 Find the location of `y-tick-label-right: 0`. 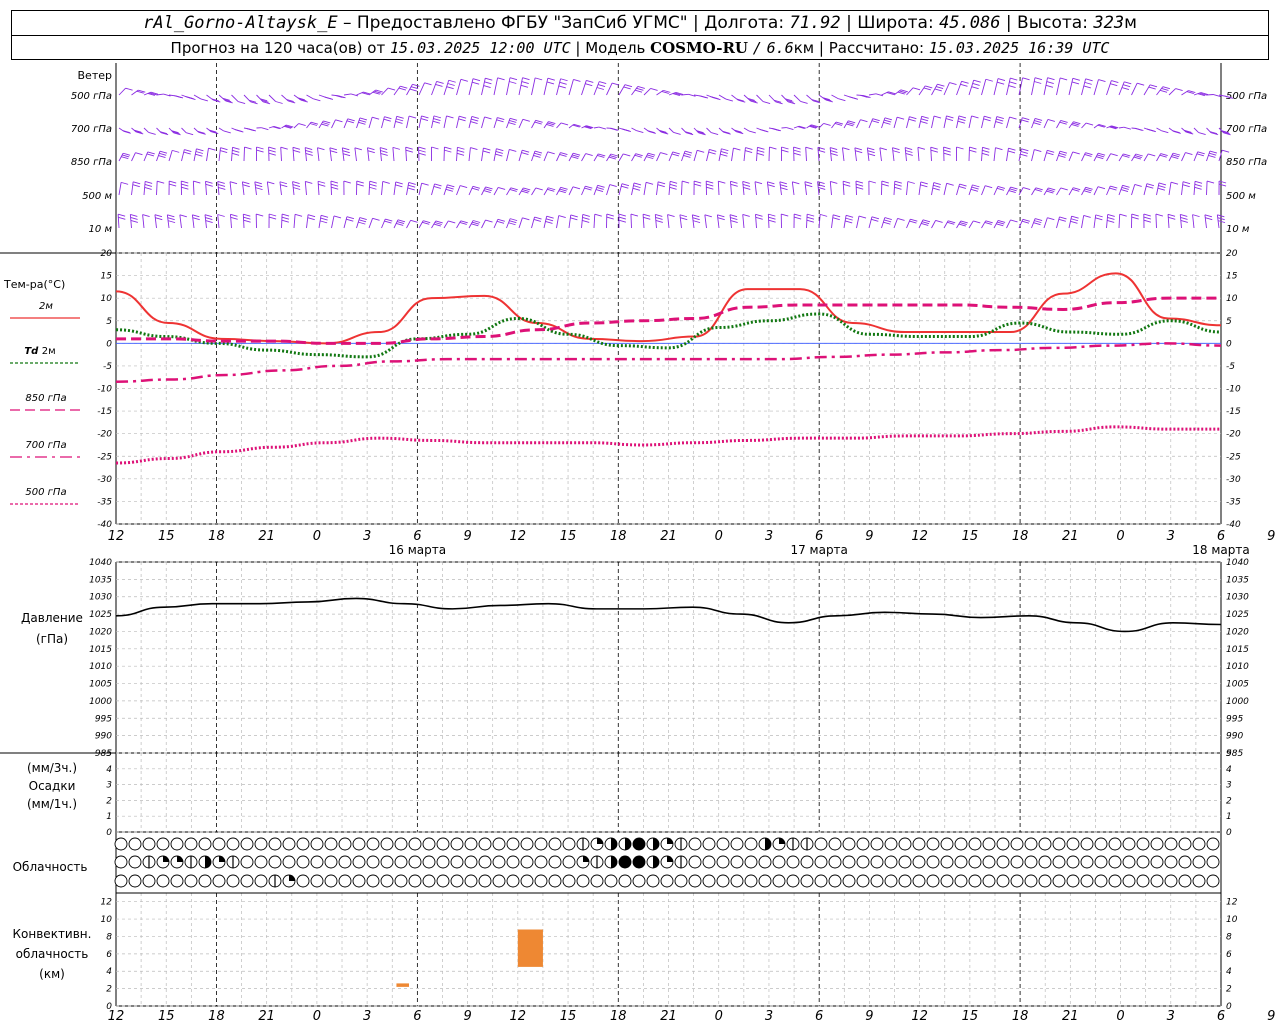

y-tick-label-right: 0 is located at coordinates (1229, 833).